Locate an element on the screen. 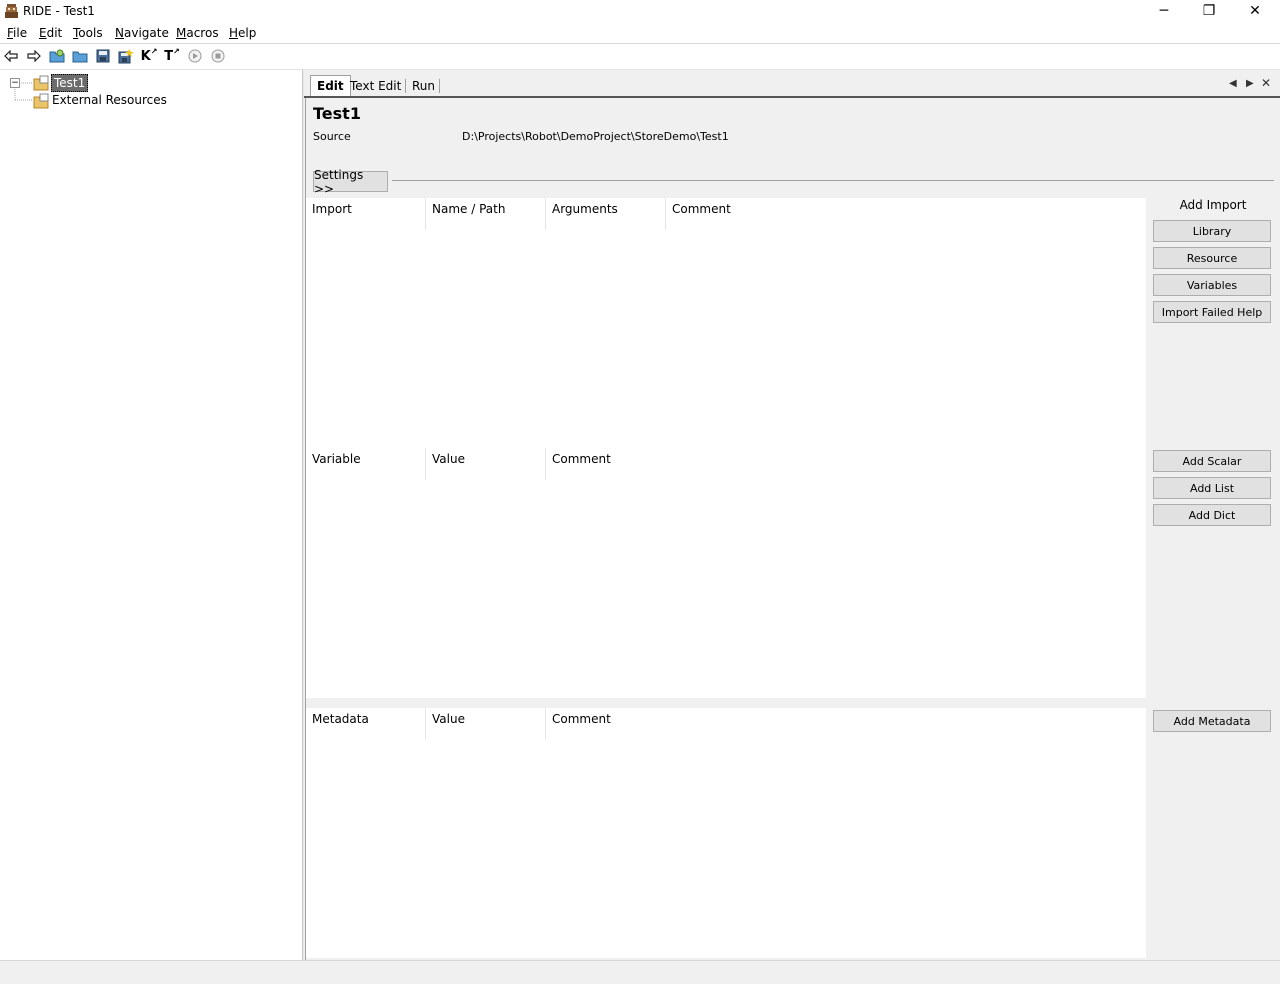  add-scalar-button: Add Scalar is located at coordinates (1212, 461).